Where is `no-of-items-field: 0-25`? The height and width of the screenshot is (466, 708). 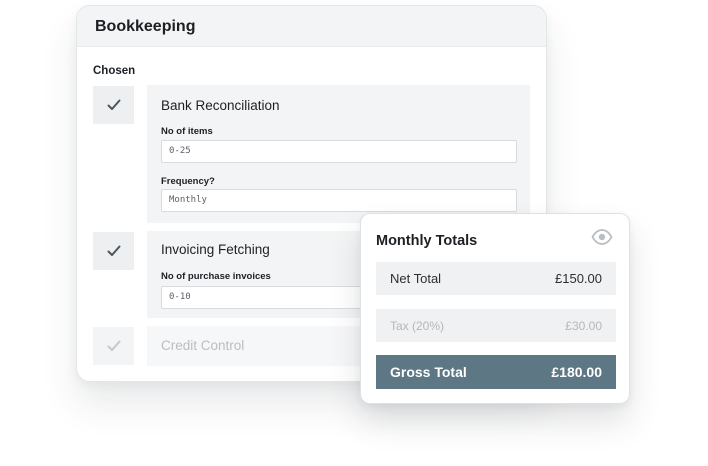
no-of-items-field: 0-25 is located at coordinates (339, 151).